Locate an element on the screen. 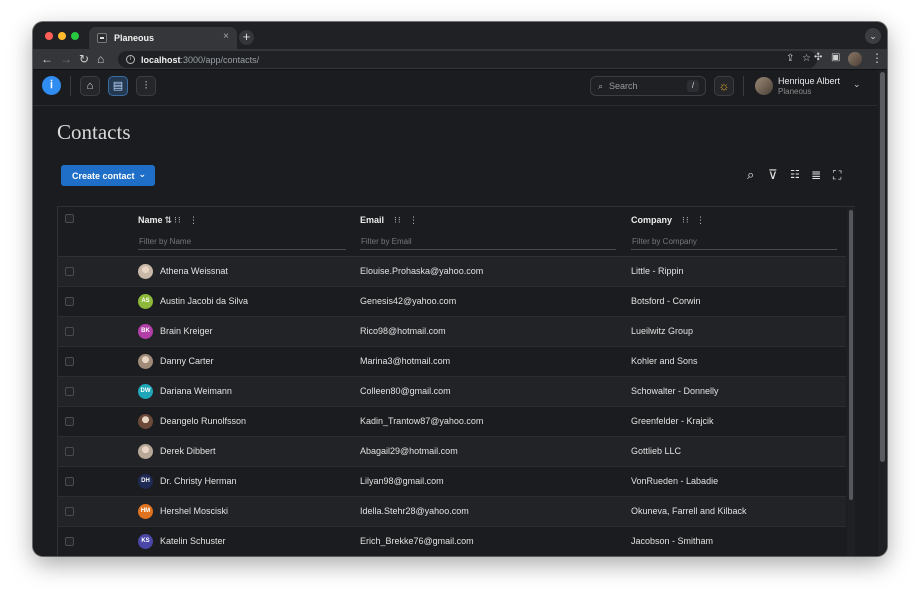 This screenshot has height=600, width=920. cell-email: Idella.Stehr28@yahoo.com is located at coordinates (414, 511).